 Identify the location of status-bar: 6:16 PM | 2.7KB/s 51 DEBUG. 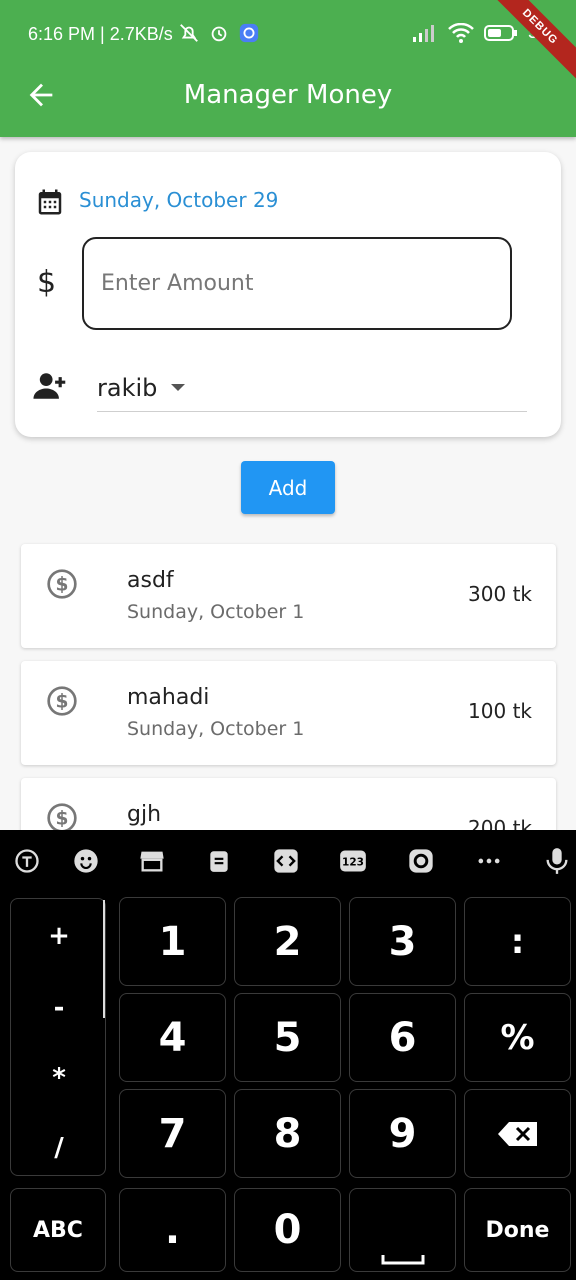
(288, 42).